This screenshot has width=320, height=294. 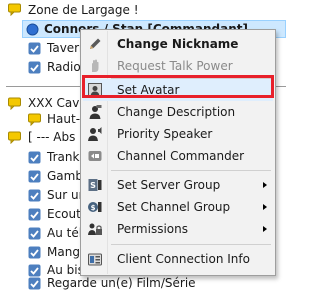 I want to click on menu-item-change-description: Change Description, so click(x=178, y=112).